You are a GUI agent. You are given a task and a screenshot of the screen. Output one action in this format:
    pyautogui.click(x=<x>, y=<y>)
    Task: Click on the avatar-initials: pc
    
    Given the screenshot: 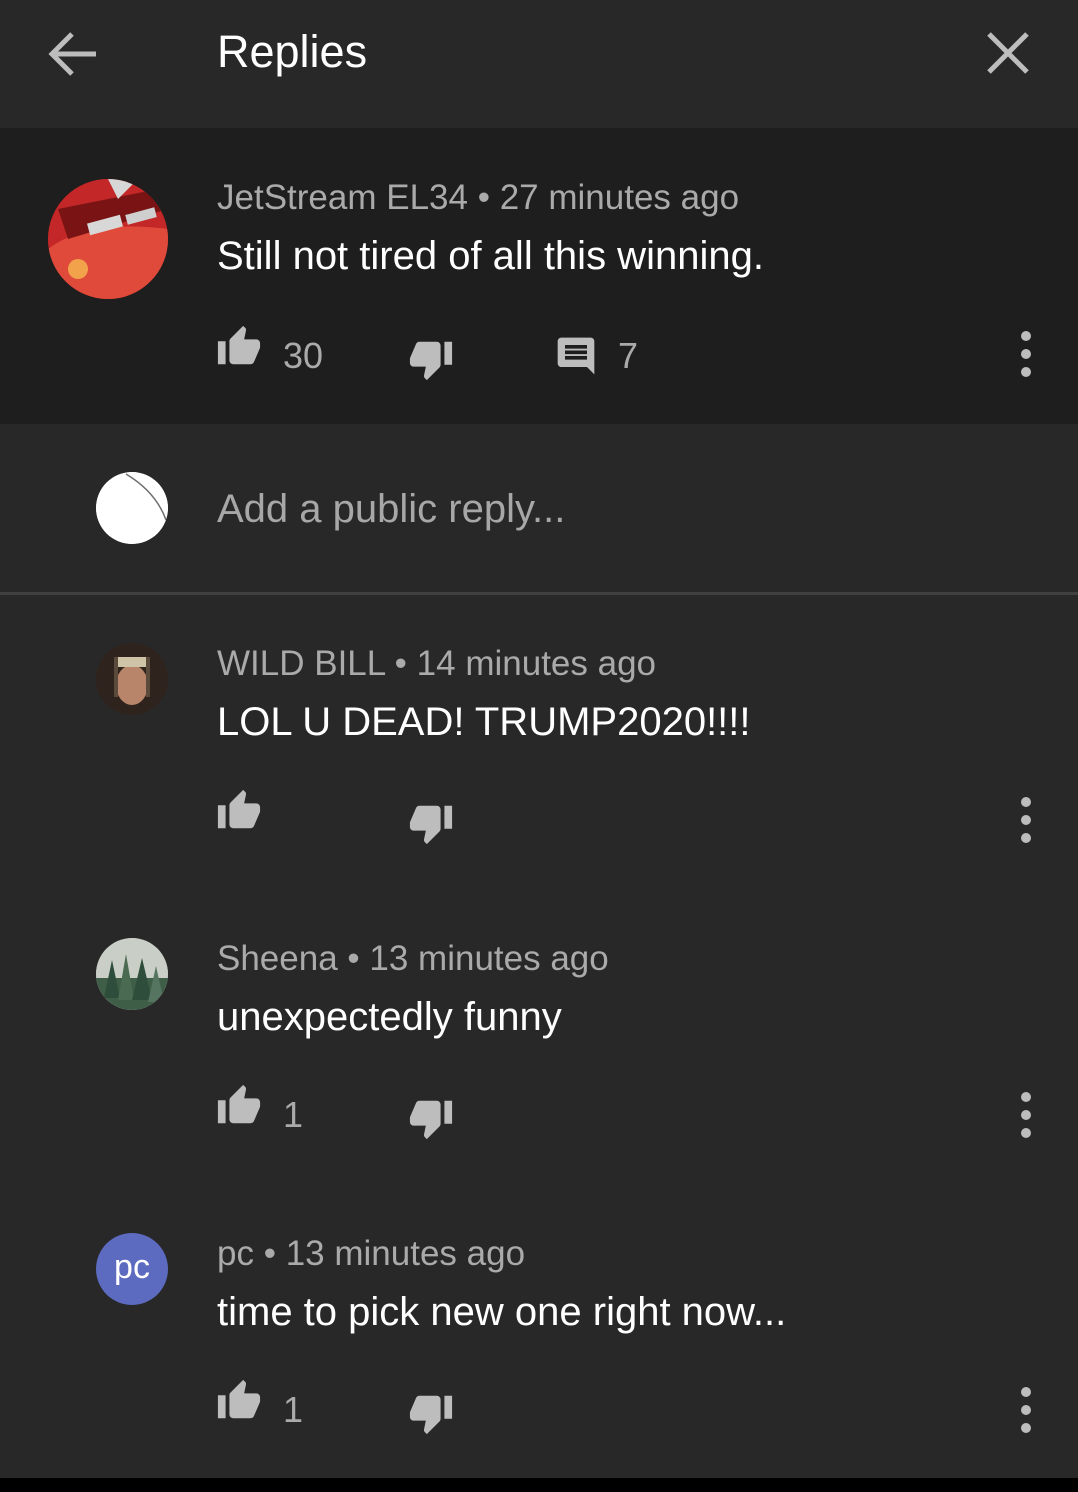 What is the action you would take?
    pyautogui.click(x=132, y=1267)
    